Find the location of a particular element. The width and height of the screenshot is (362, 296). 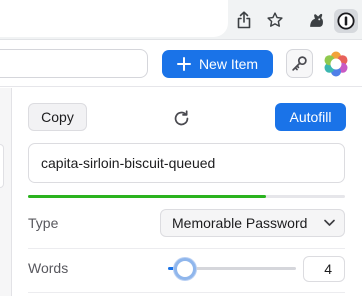

account-flower-icon is located at coordinates (336, 64).